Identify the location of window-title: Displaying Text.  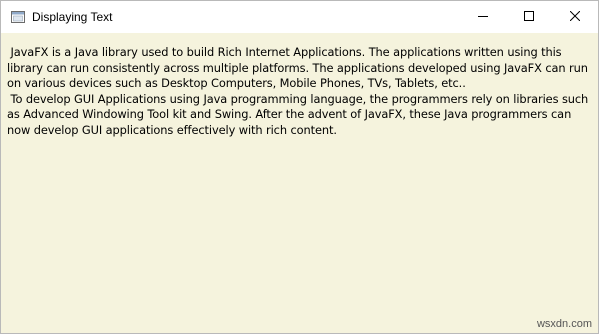
(72, 17).